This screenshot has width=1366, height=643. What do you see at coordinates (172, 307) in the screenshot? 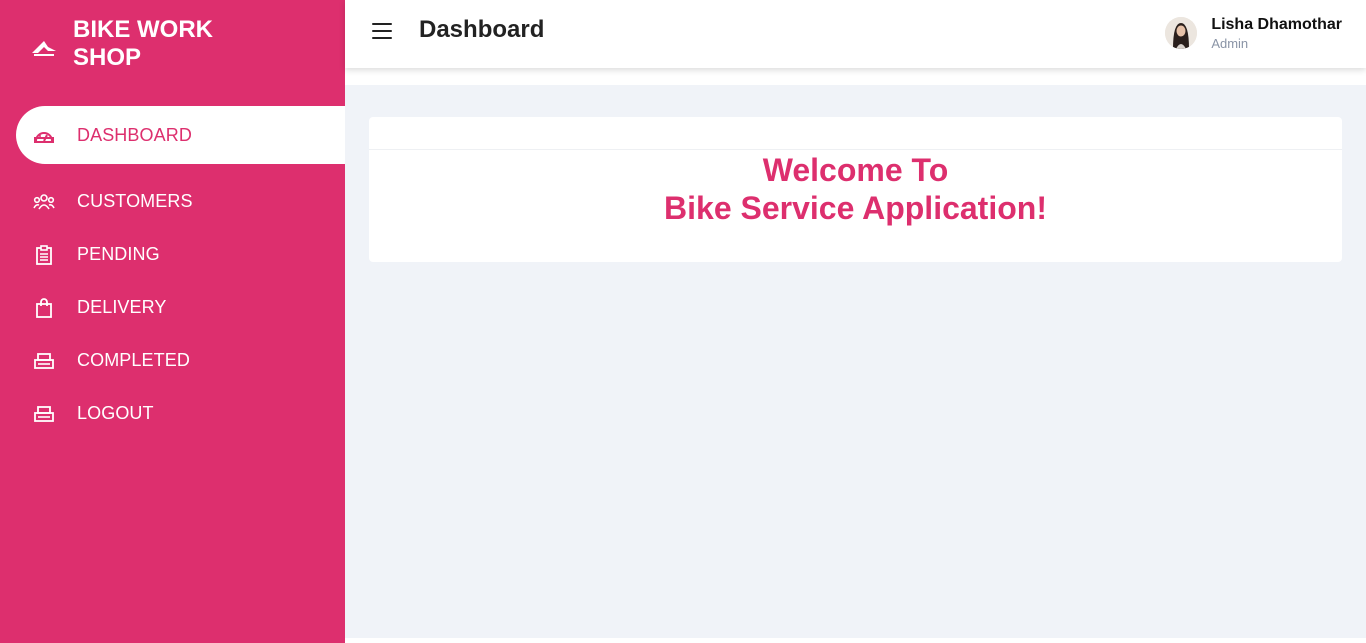
I see `sidebar-item-delivery: DELIVERY` at bounding box center [172, 307].